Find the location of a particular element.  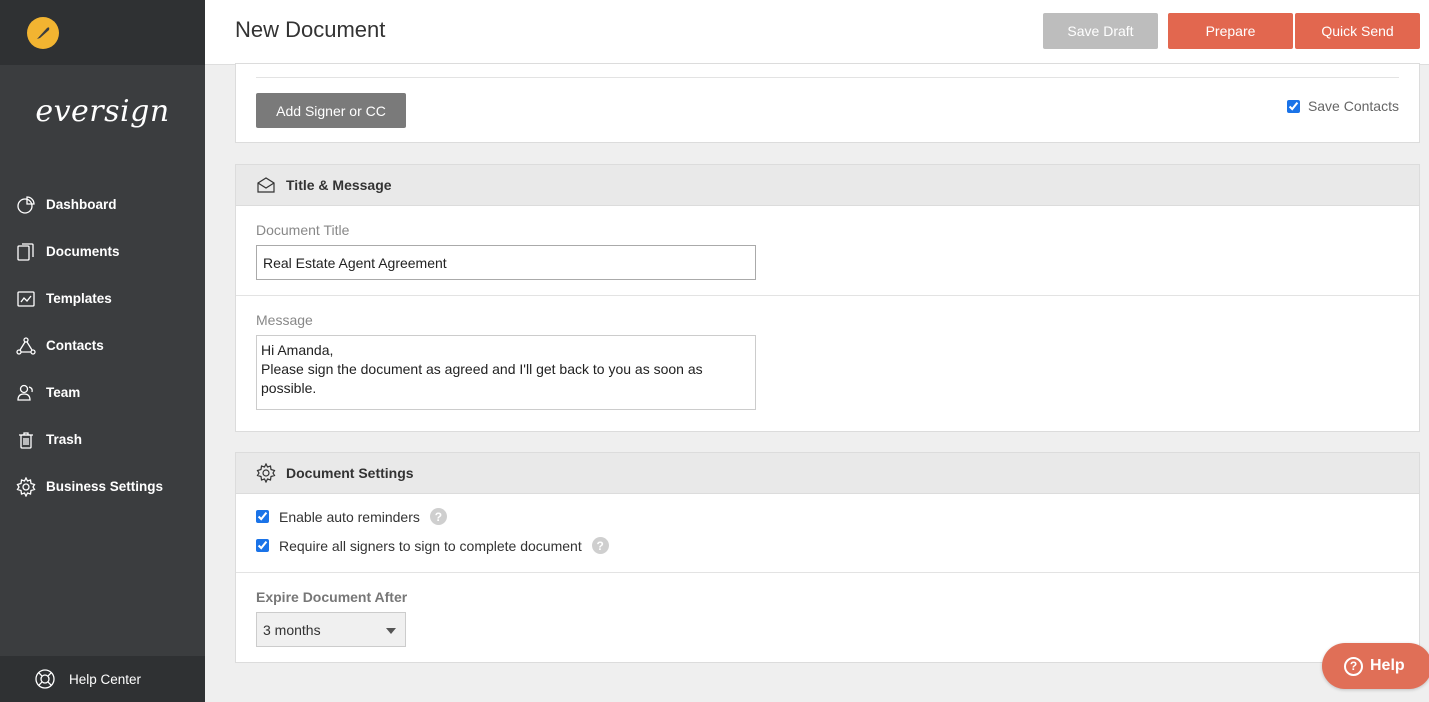

sidebar-item-documents: Documents is located at coordinates (102, 251).